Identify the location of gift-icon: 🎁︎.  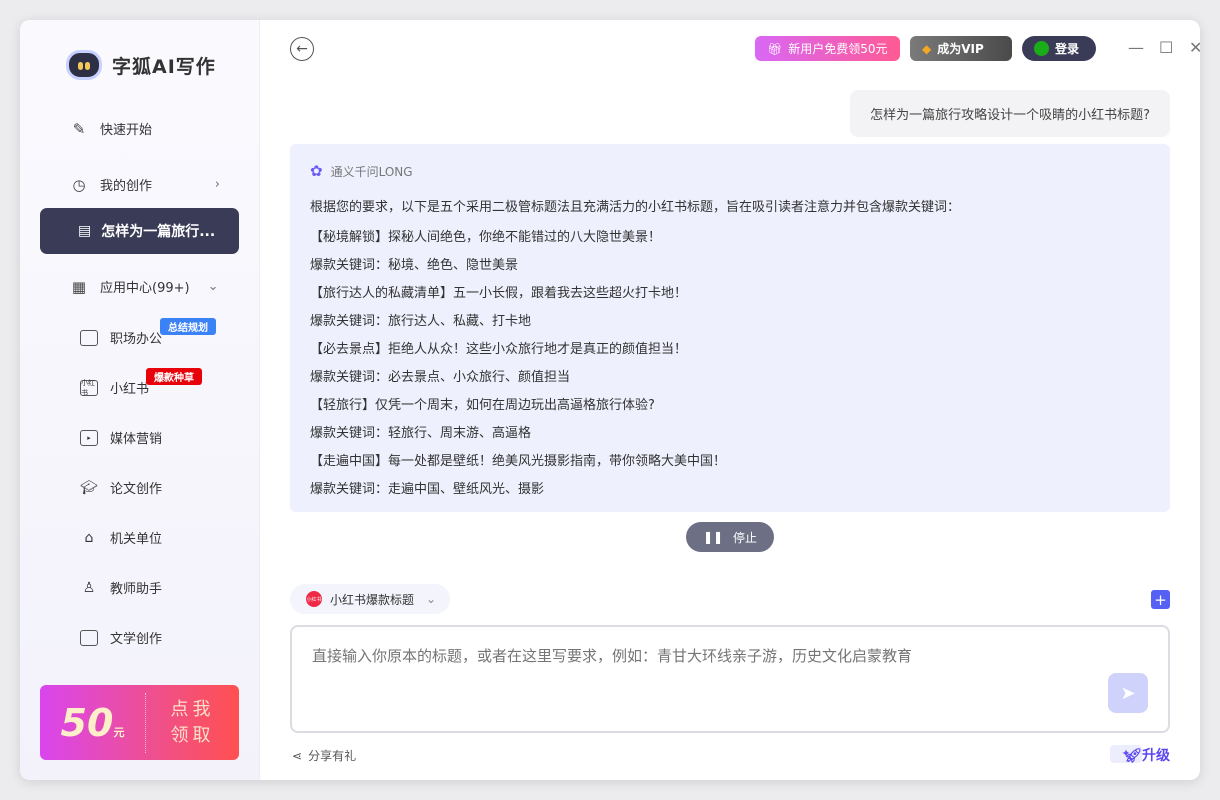
(775, 48).